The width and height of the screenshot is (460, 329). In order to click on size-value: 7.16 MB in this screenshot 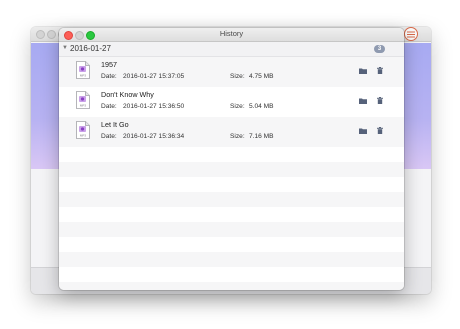, I will do `click(261, 136)`.